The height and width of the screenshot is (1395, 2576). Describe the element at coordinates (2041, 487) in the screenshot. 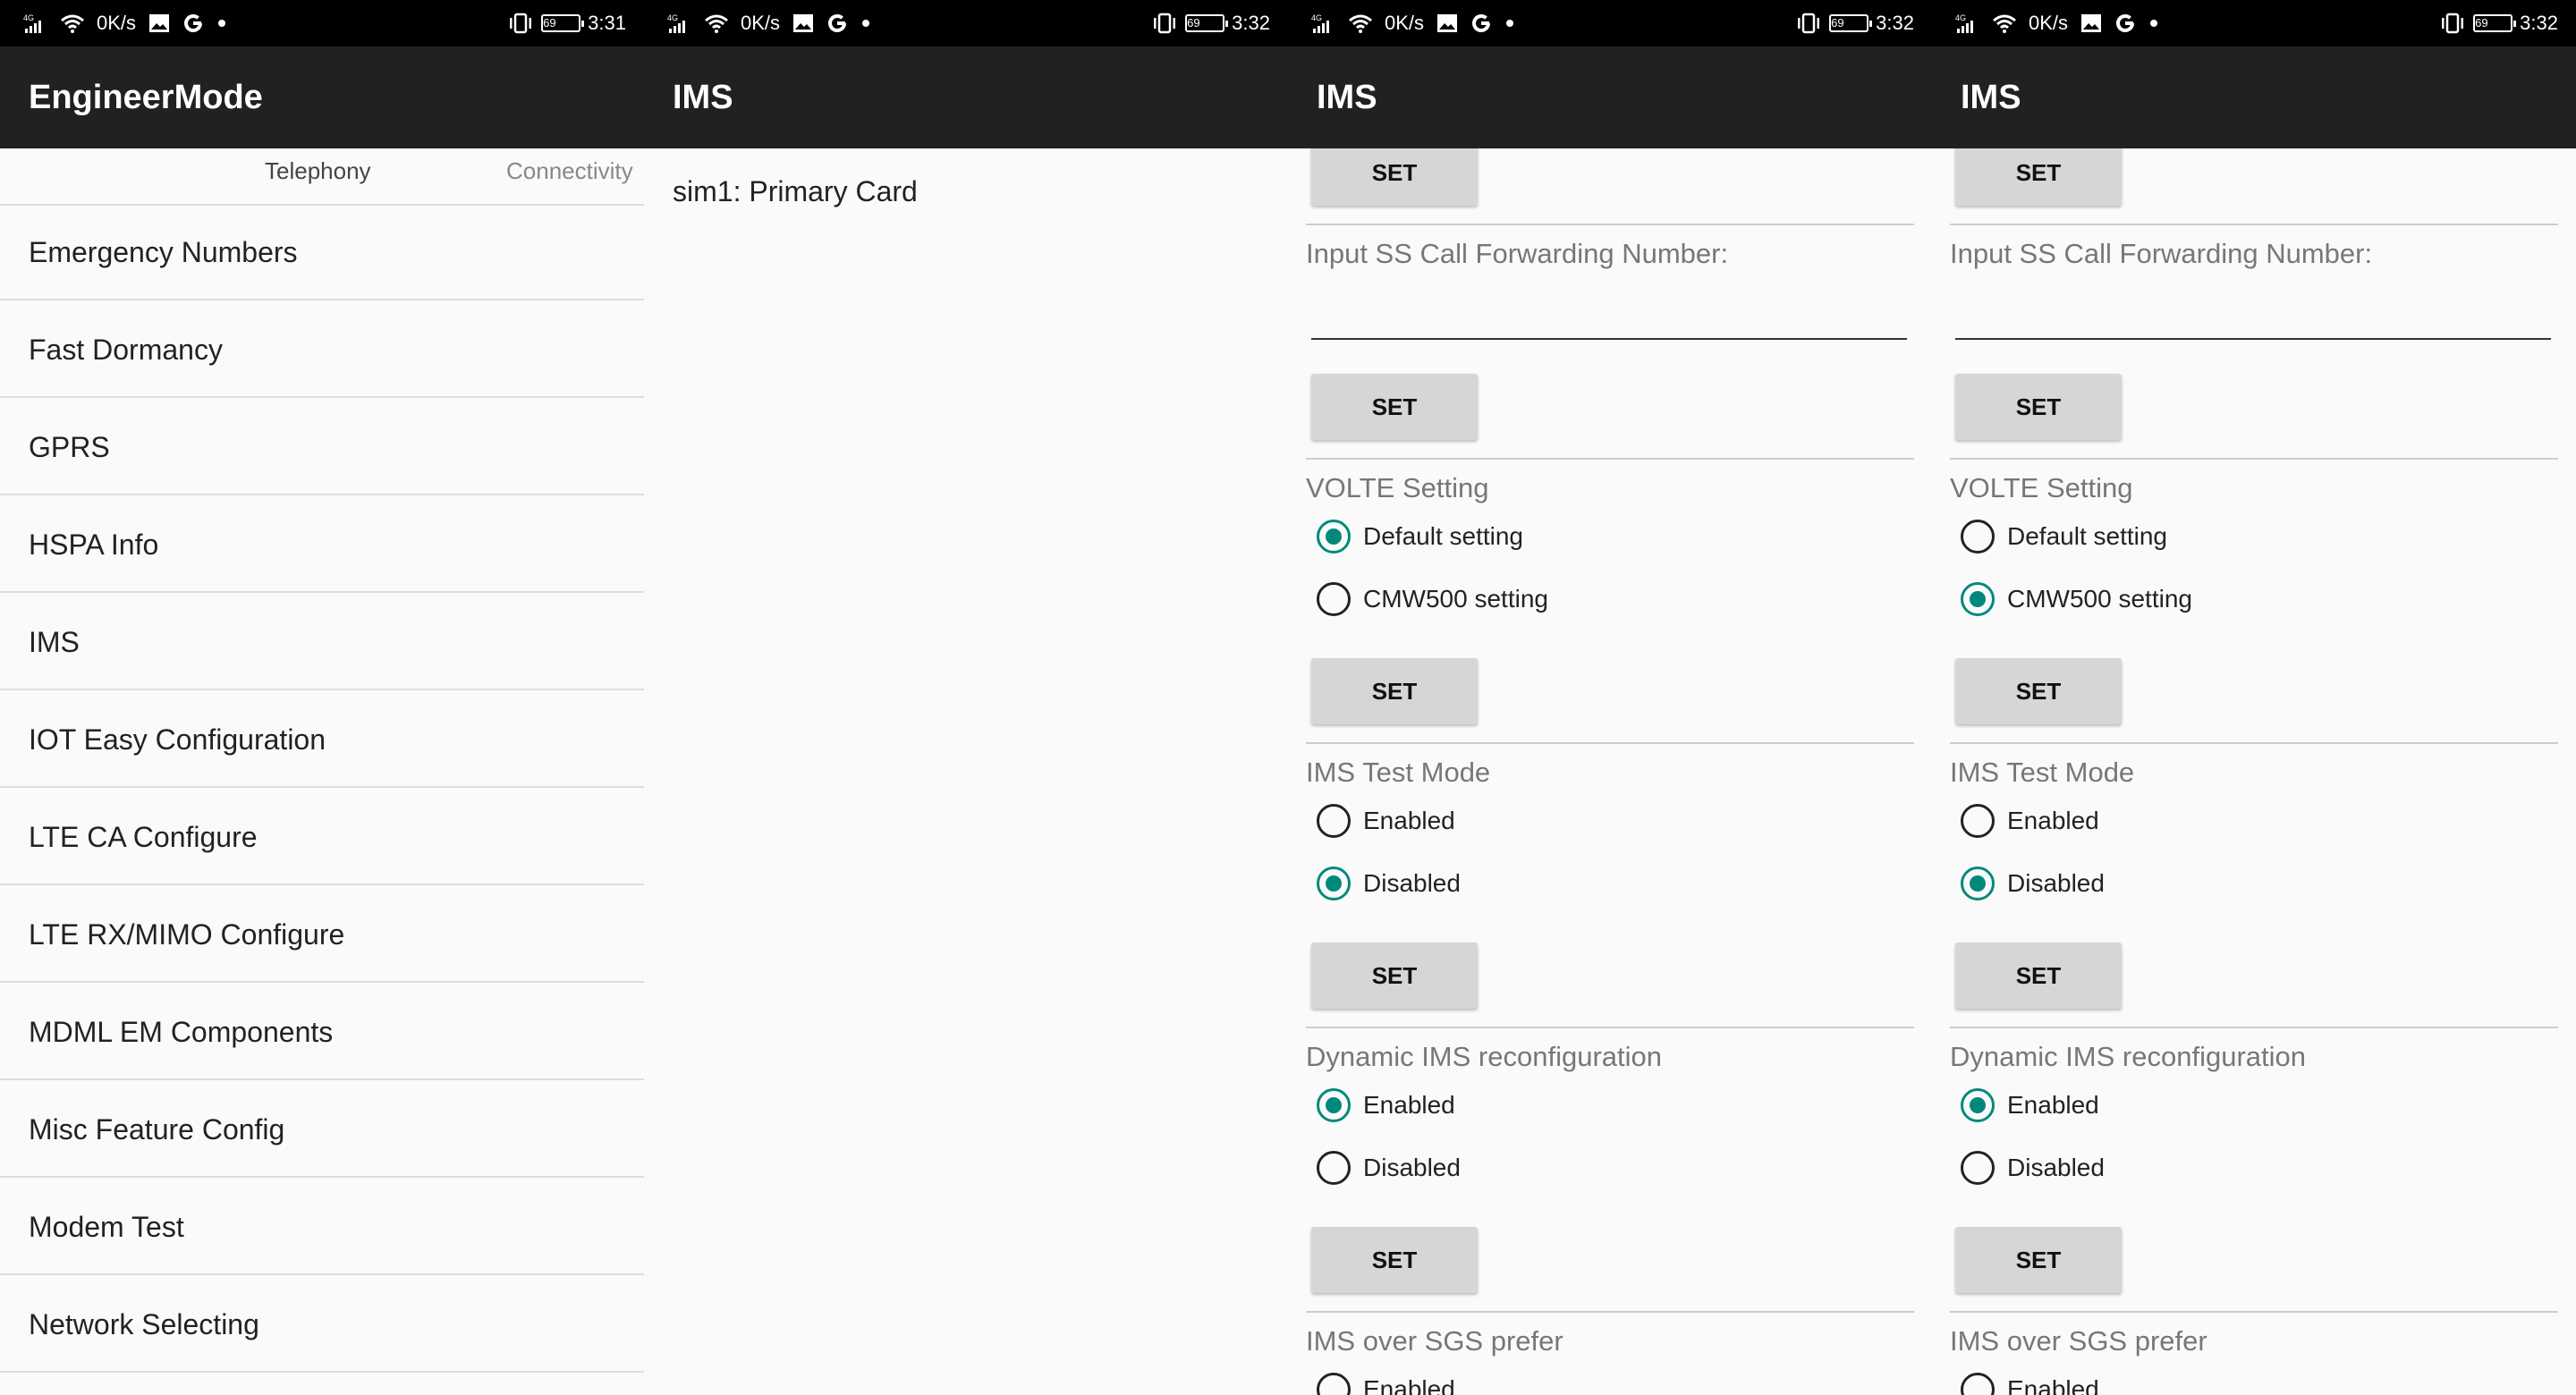

I see `volte-setting-label: VOLTE Setting` at that location.